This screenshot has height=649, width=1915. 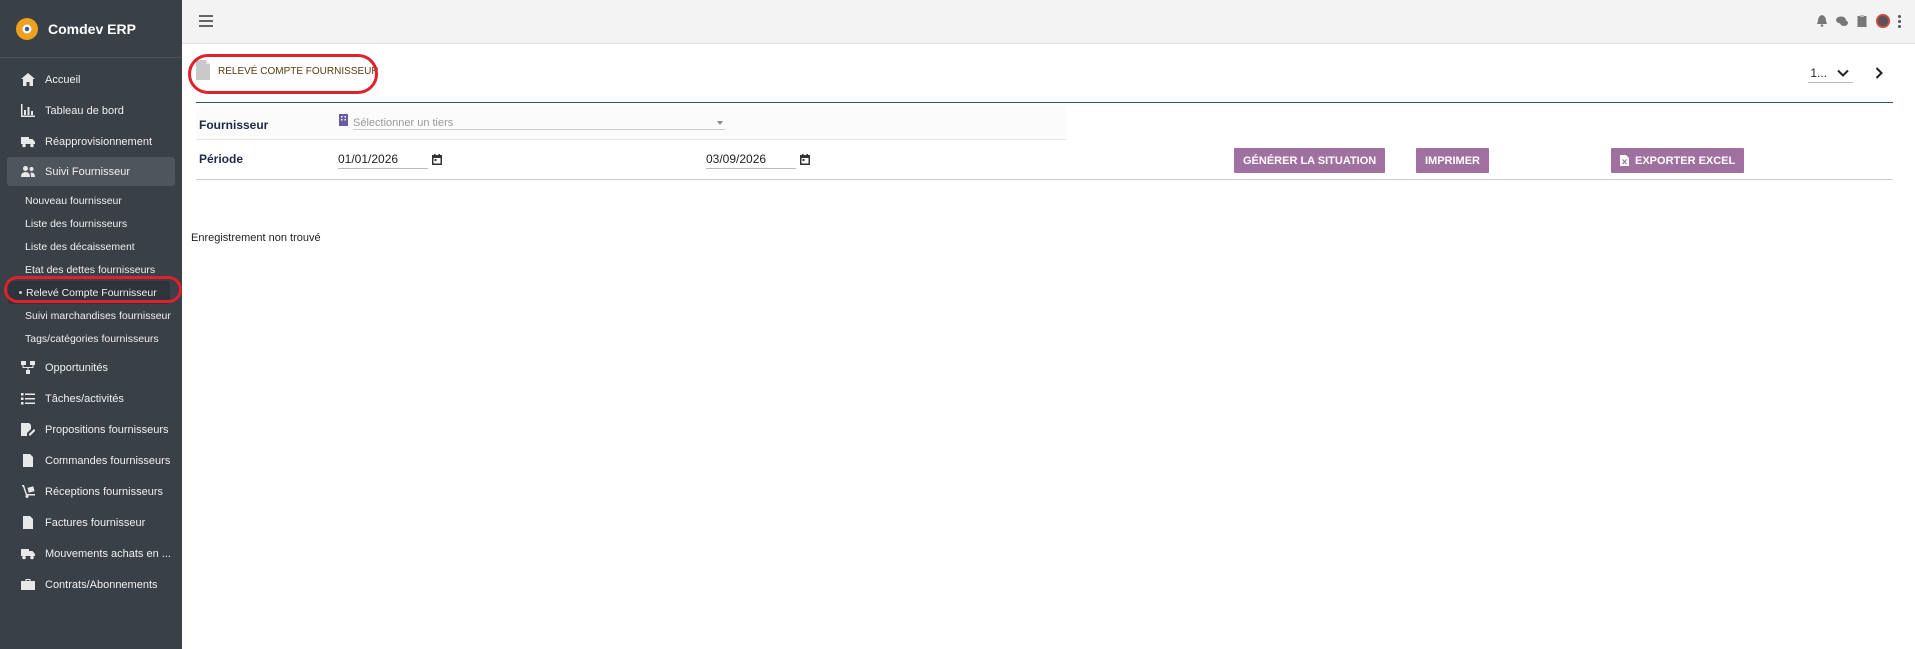 I want to click on topbar, so click(x=1048, y=22).